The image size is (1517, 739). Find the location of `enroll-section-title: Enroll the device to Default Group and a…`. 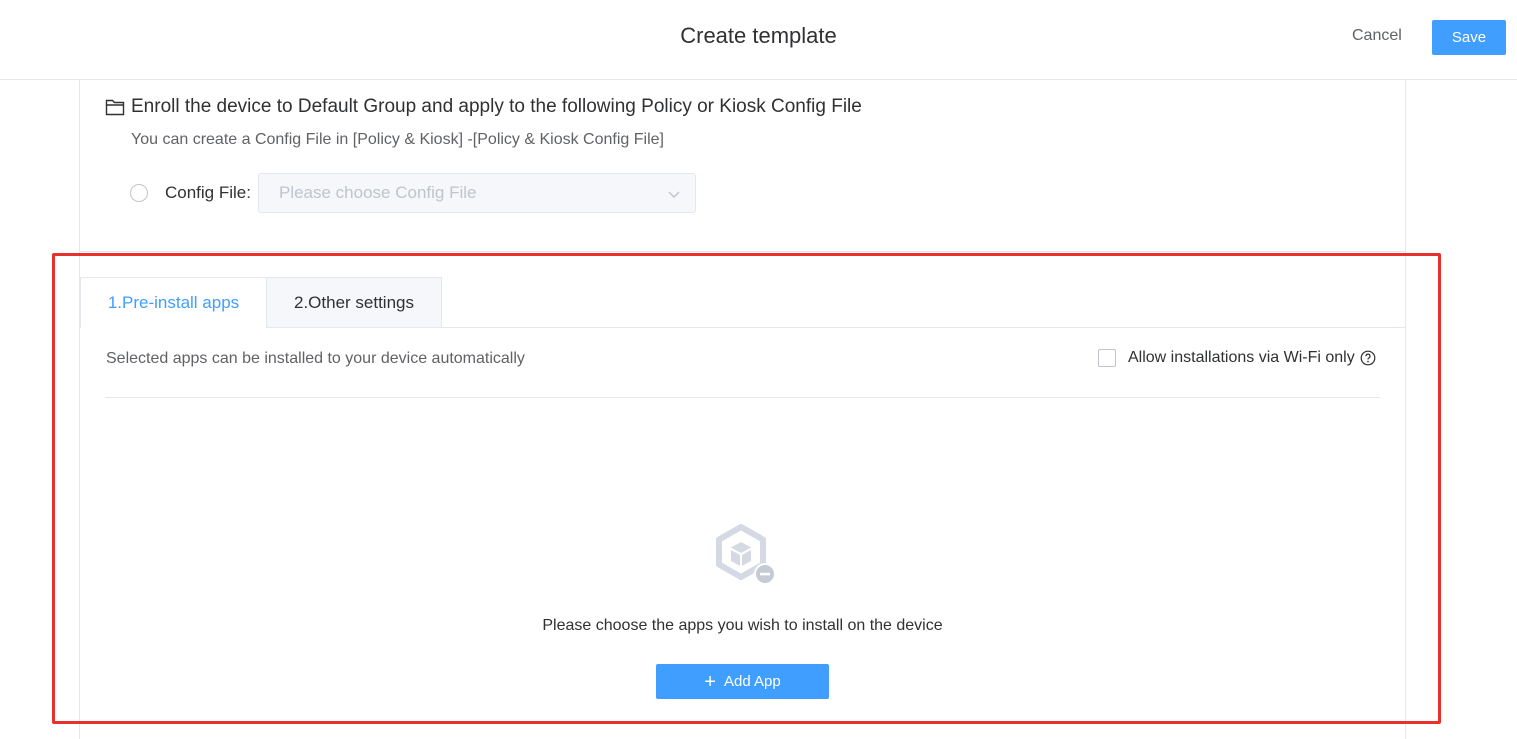

enroll-section-title: Enroll the device to Default Group and a… is located at coordinates (483, 107).